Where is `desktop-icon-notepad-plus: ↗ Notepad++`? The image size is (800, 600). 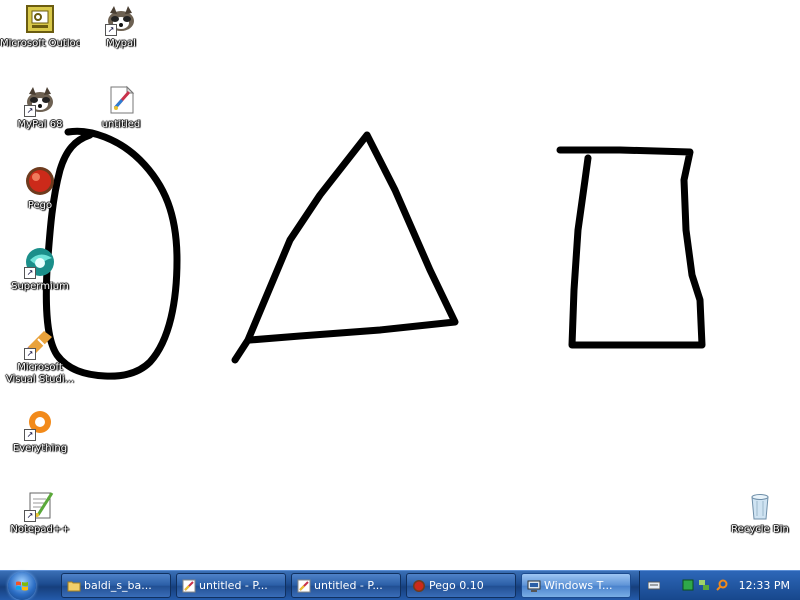 desktop-icon-notepad-plus: ↗ Notepad++ is located at coordinates (40, 512).